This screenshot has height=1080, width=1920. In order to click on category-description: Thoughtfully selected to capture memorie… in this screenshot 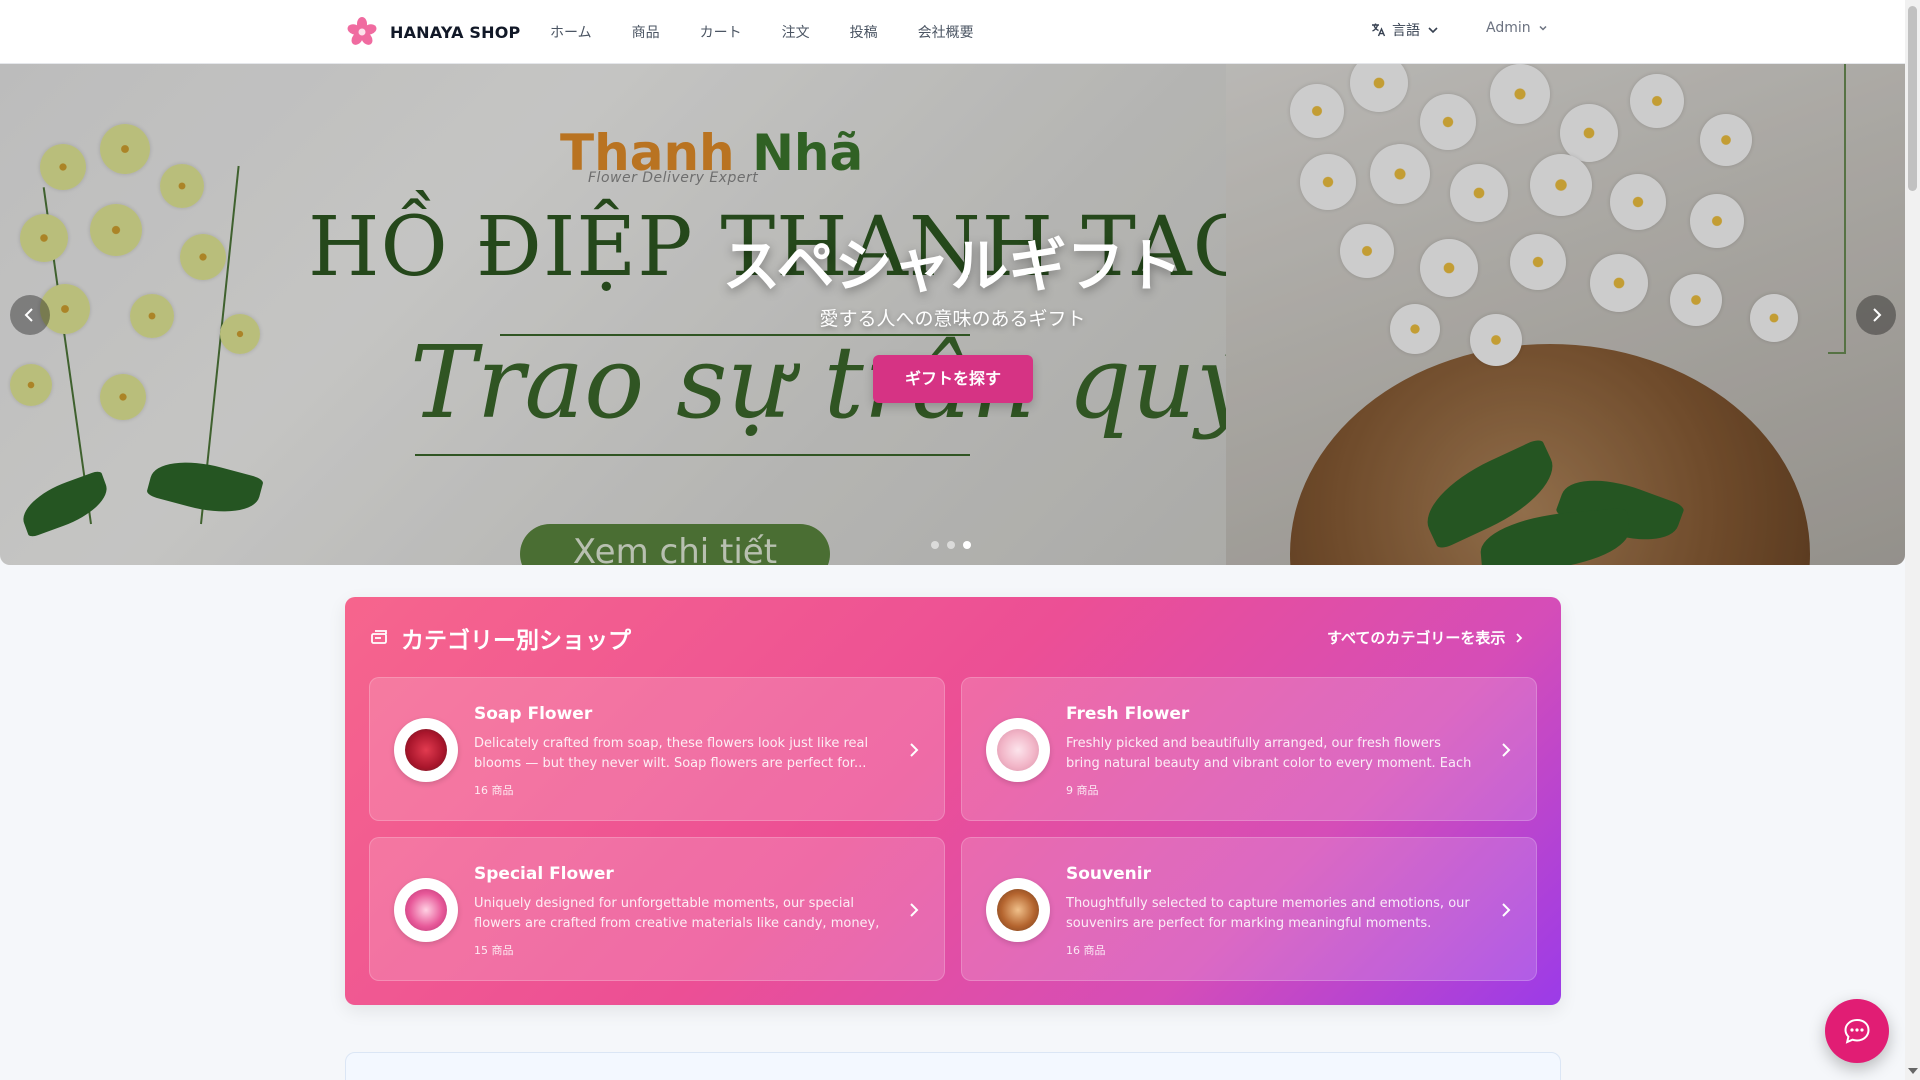, I will do `click(1268, 913)`.